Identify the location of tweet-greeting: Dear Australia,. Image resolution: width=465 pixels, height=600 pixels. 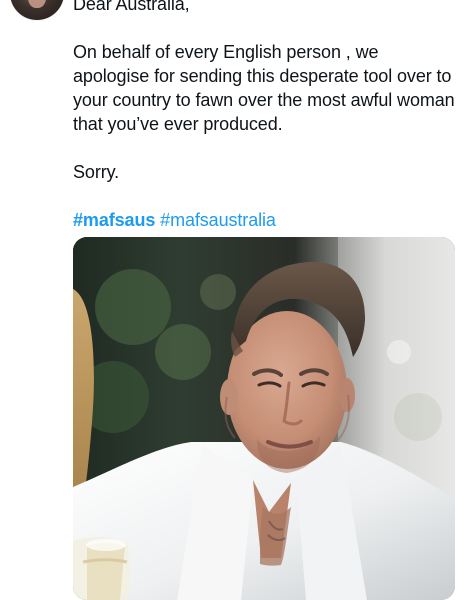
(131, 7).